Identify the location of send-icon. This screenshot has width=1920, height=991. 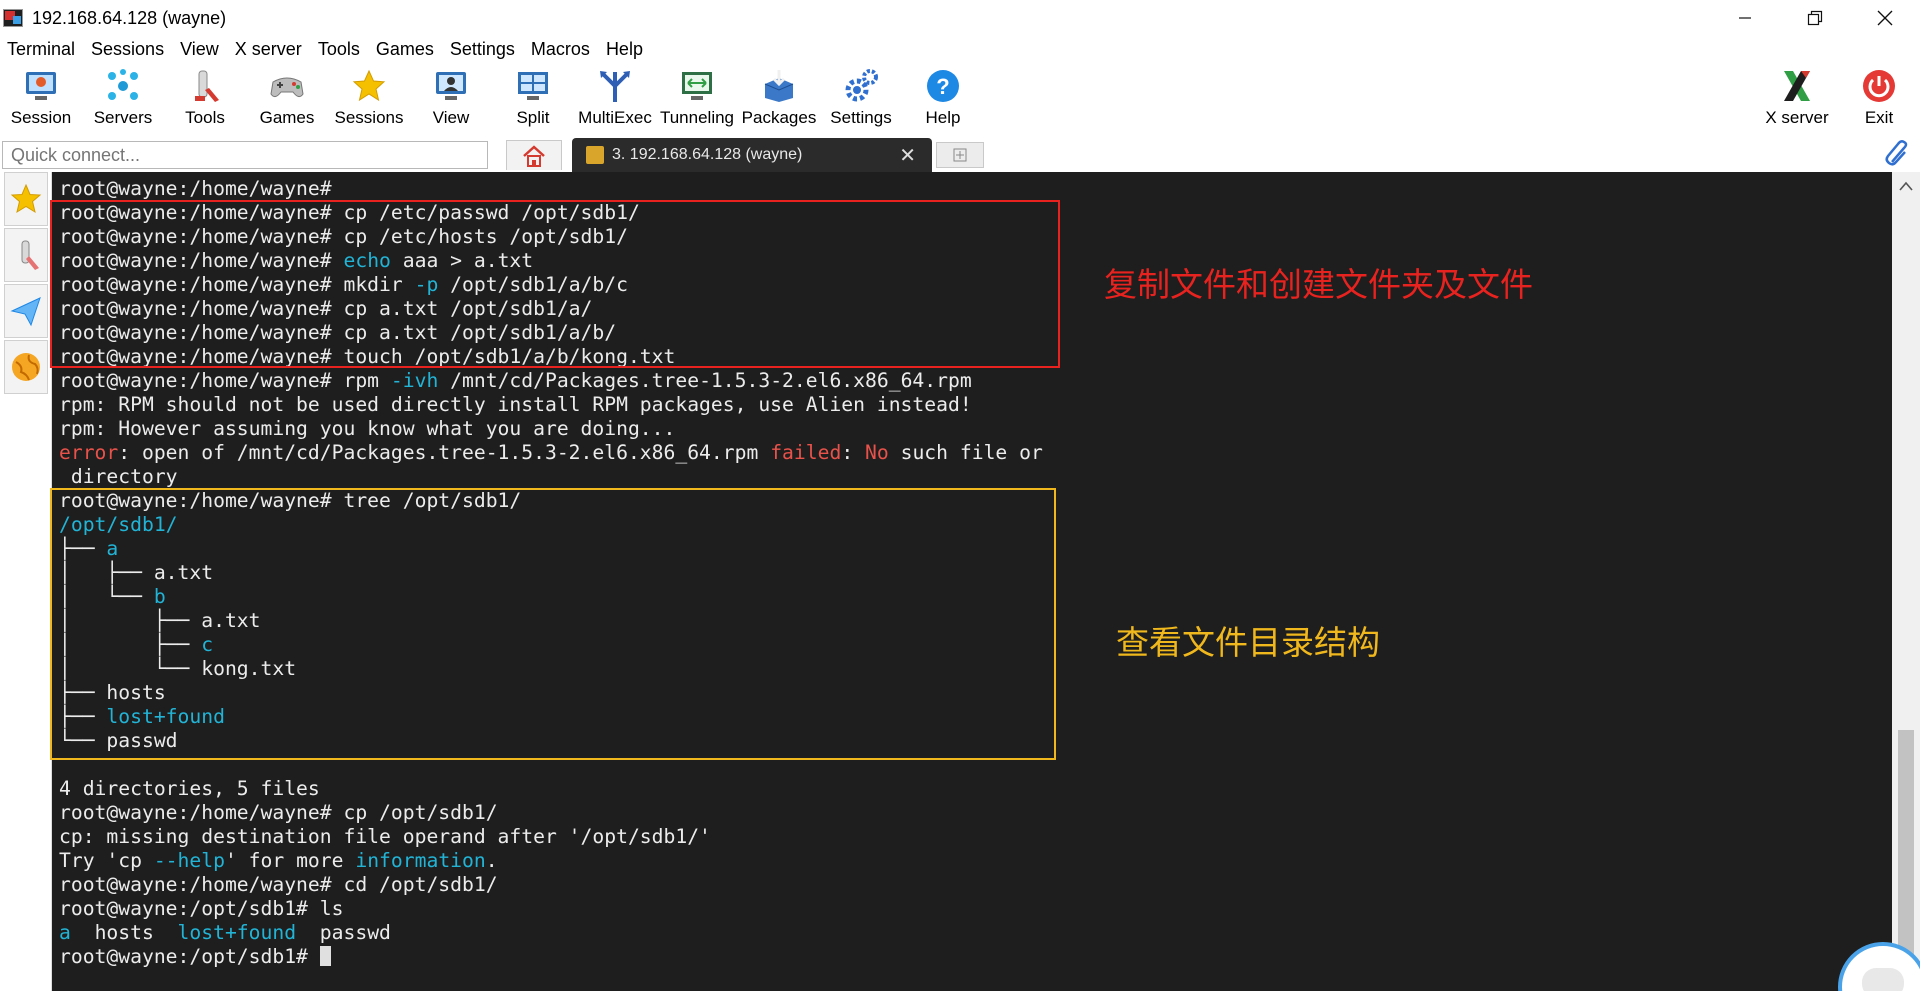
(25, 312).